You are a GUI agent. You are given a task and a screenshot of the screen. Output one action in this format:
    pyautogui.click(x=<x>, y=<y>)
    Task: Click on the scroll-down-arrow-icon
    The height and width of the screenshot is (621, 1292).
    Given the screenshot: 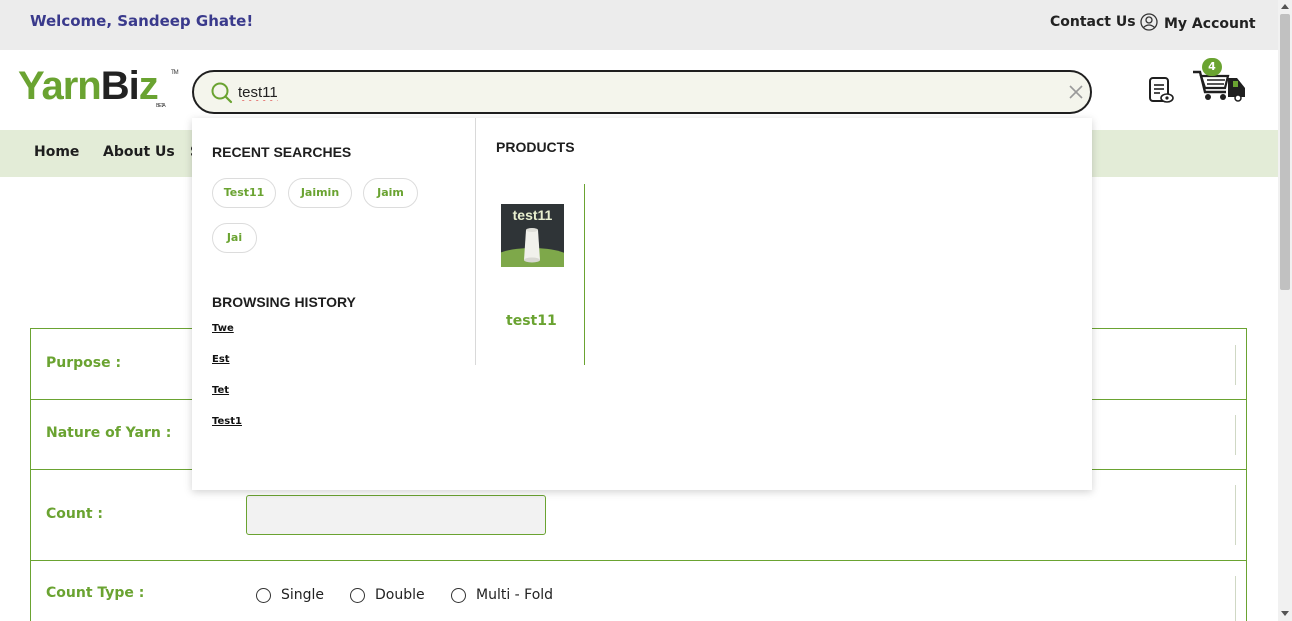 What is the action you would take?
    pyautogui.click(x=1285, y=613)
    